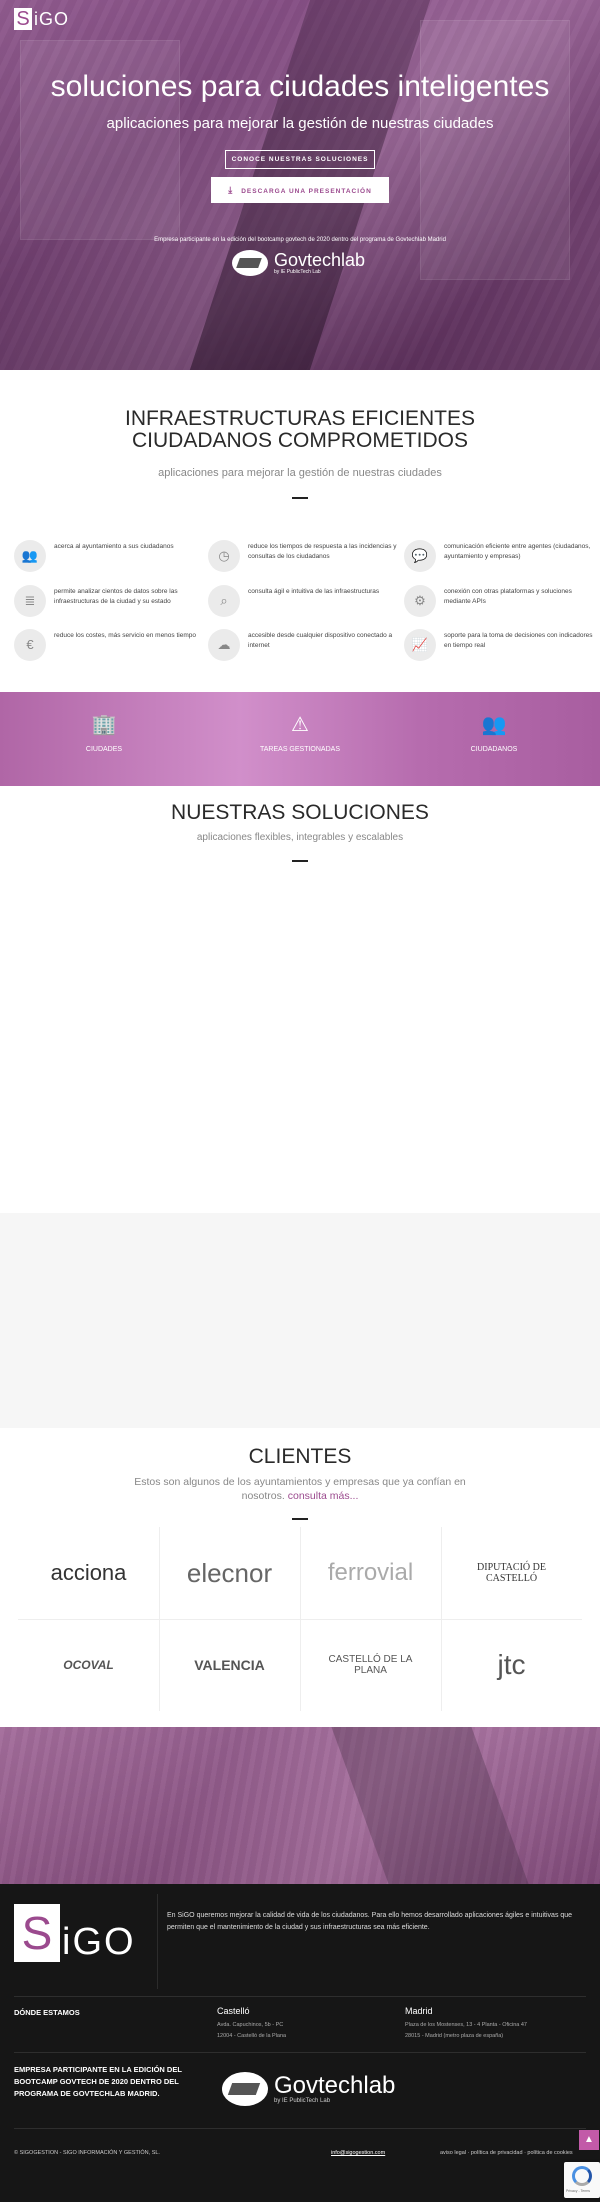 The image size is (600, 2202). What do you see at coordinates (335, 2085) in the screenshot?
I see `govtechlab-name: Govtechlab` at bounding box center [335, 2085].